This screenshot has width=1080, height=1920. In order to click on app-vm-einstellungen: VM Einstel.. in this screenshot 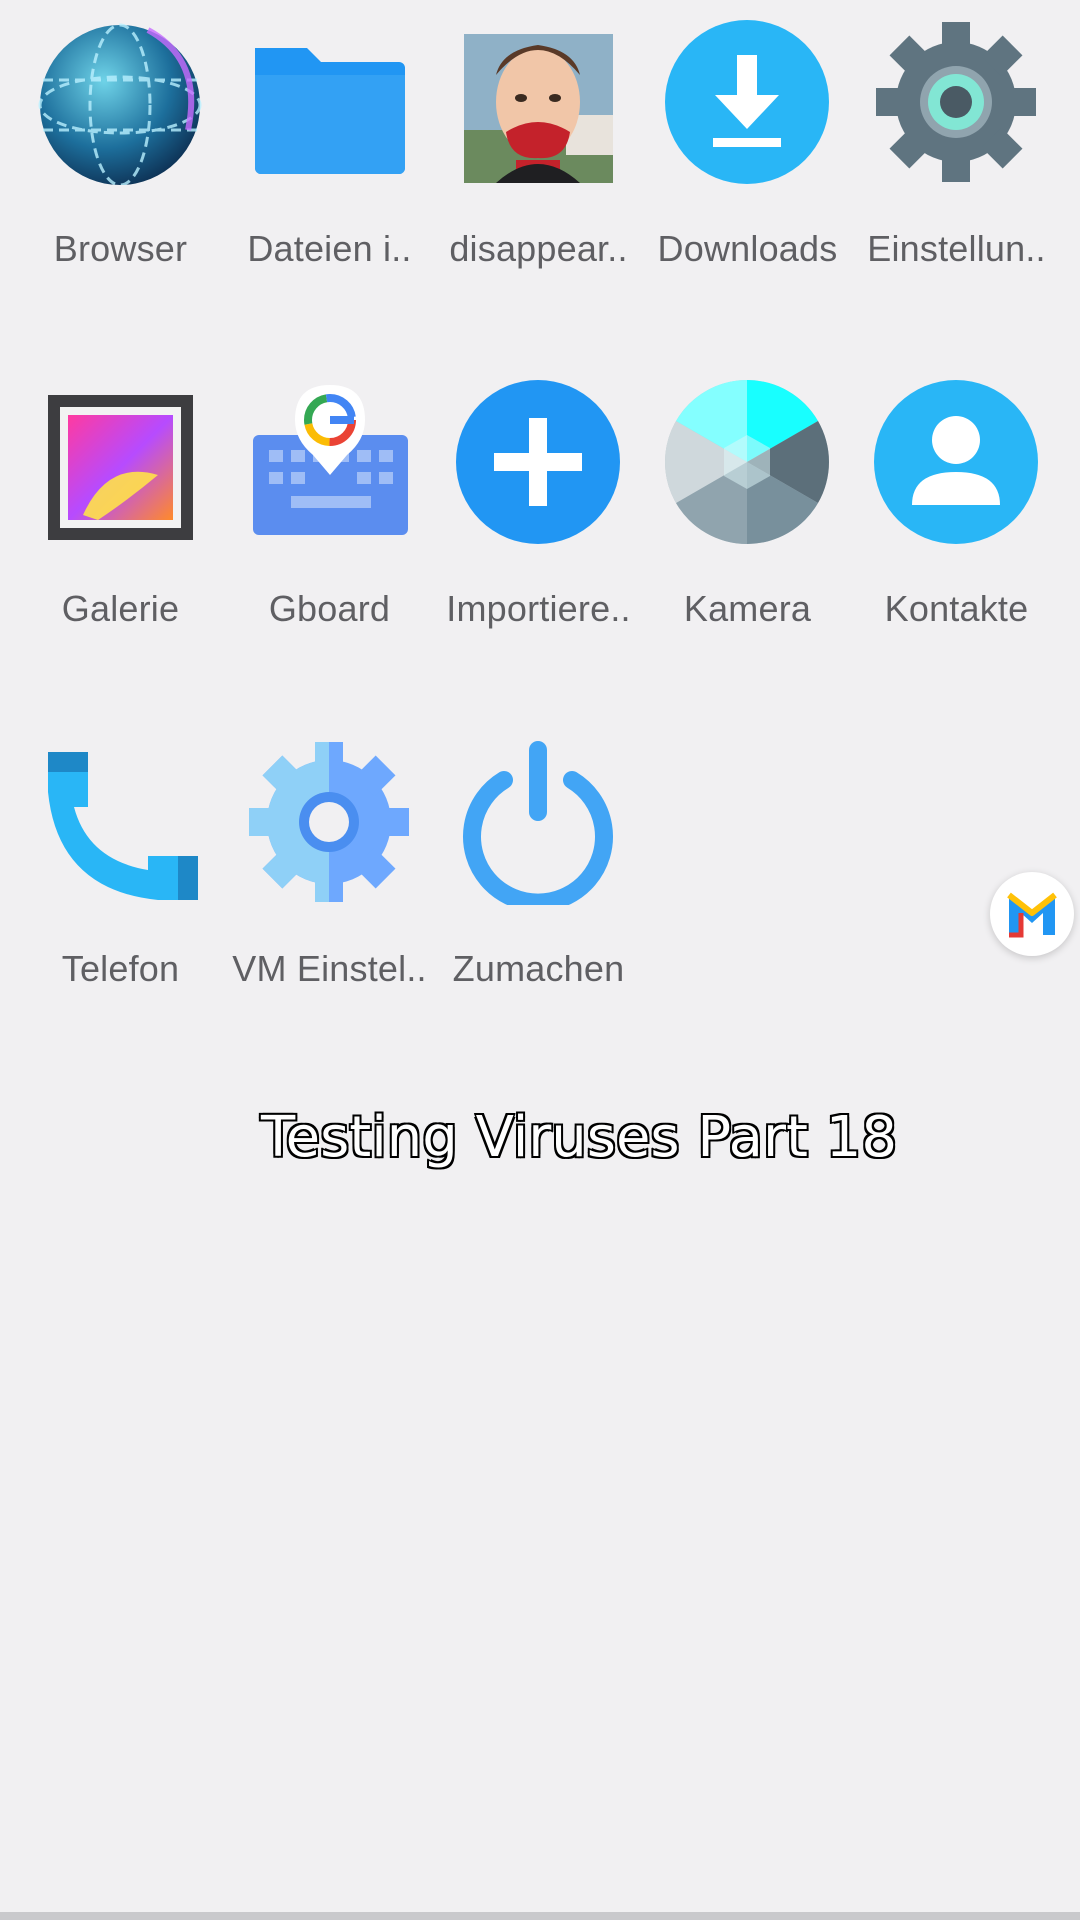, I will do `click(329, 880)`.